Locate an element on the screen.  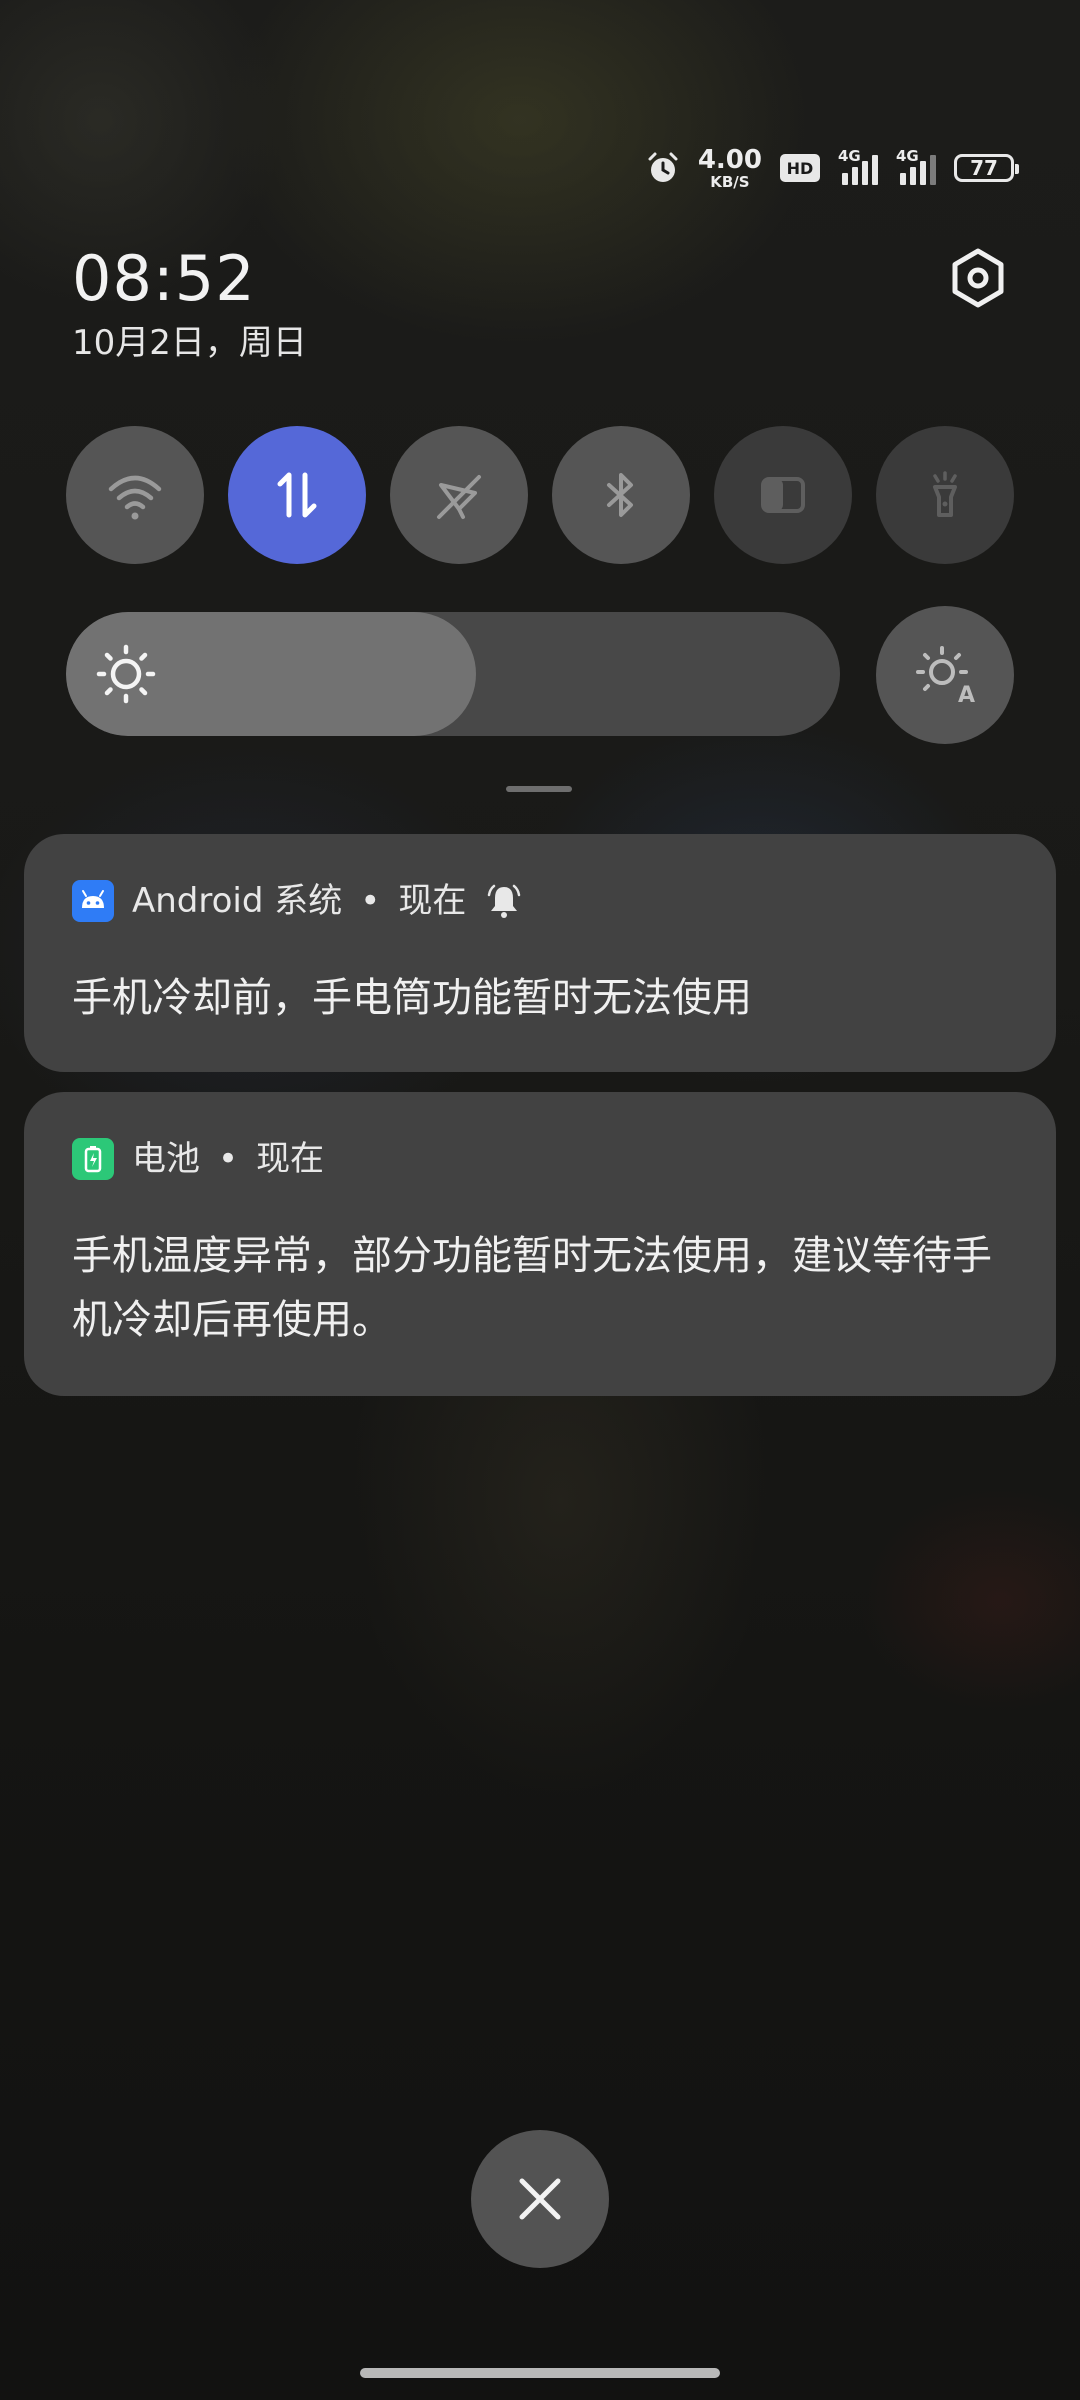
toggle-airplane-mode is located at coordinates (459, 495).